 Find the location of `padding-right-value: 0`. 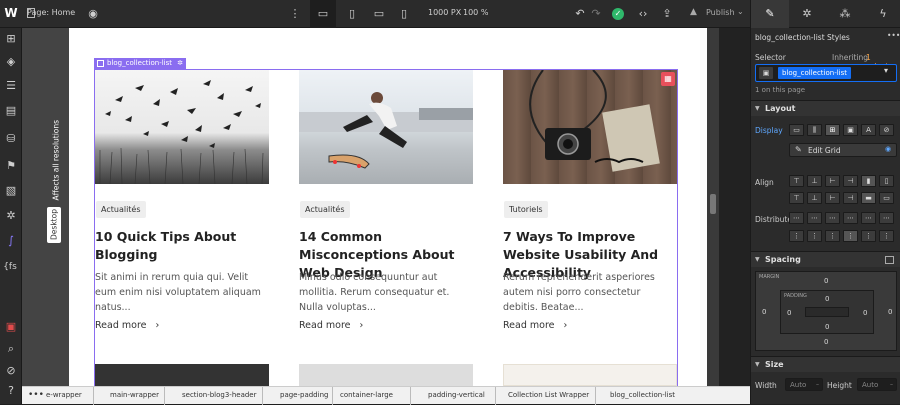

padding-right-value: 0 is located at coordinates (865, 313).